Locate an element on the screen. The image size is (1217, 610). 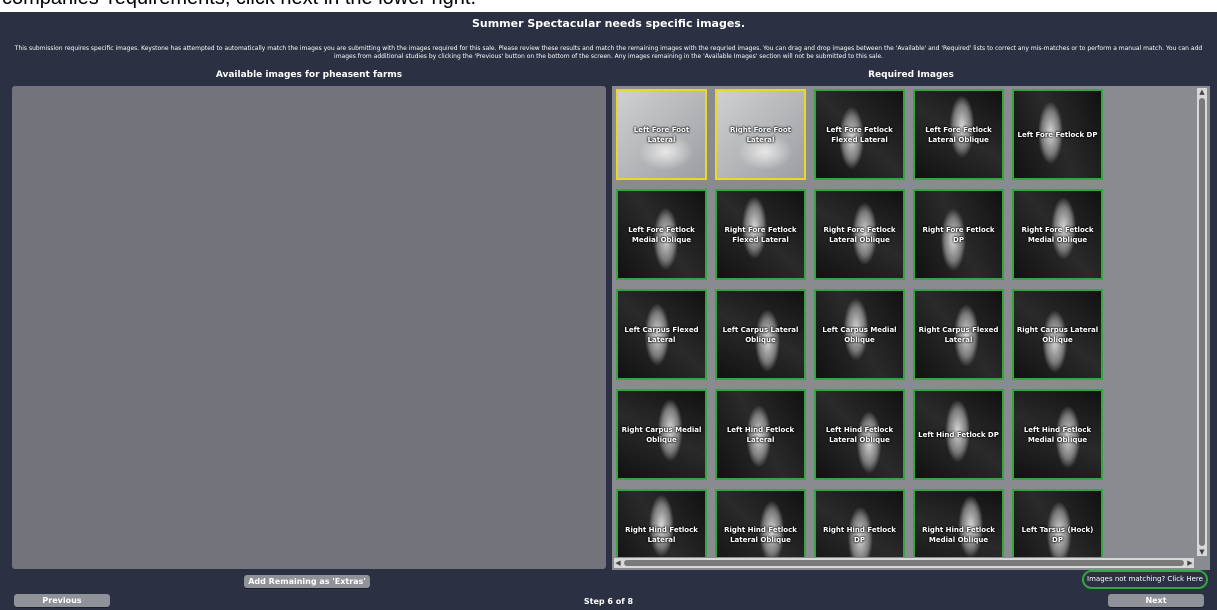
required-image-slot: Left Tarsus (Hock) DP is located at coordinates (1057, 523).